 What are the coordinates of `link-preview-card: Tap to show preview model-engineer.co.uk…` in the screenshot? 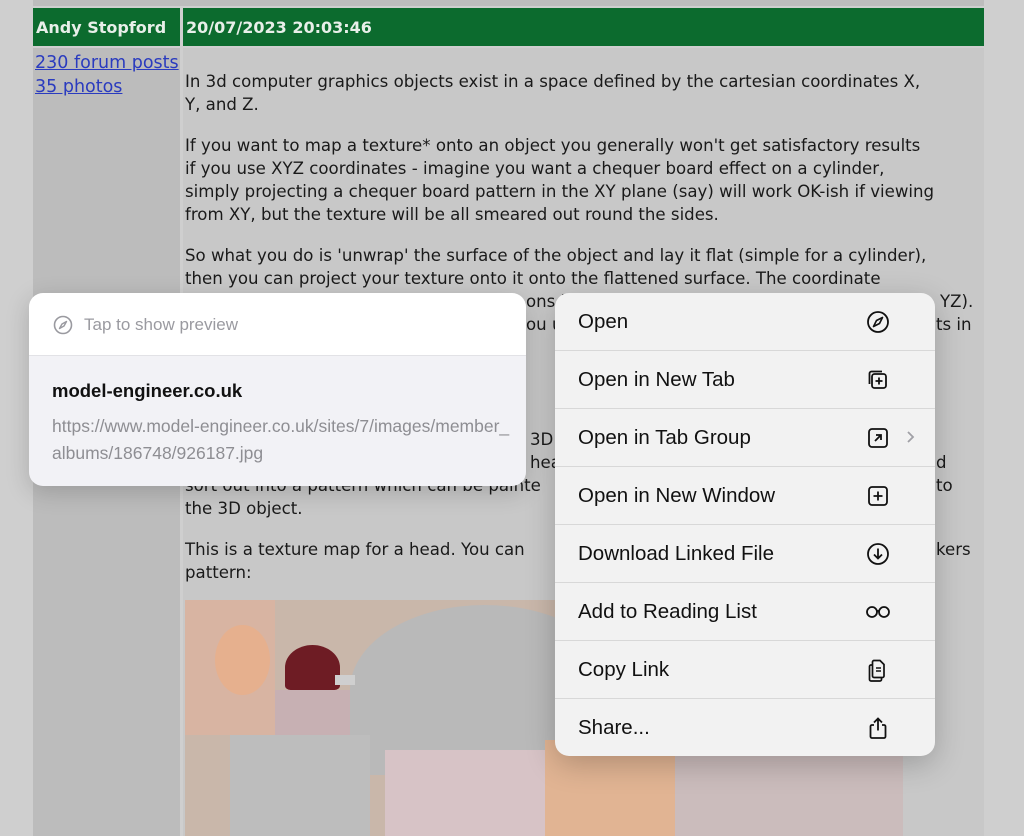 It's located at (277, 389).